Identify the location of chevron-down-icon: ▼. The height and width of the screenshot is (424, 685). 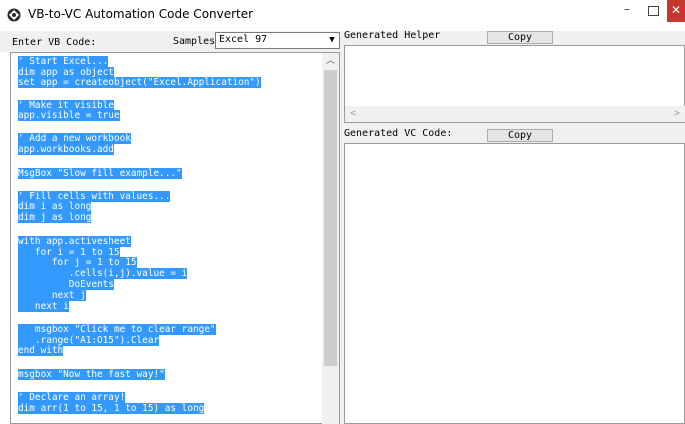
(332, 40).